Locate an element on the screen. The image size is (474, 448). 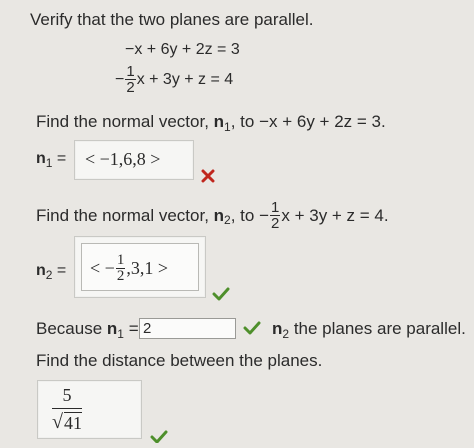
part2-check-icon is located at coordinates (221, 296).